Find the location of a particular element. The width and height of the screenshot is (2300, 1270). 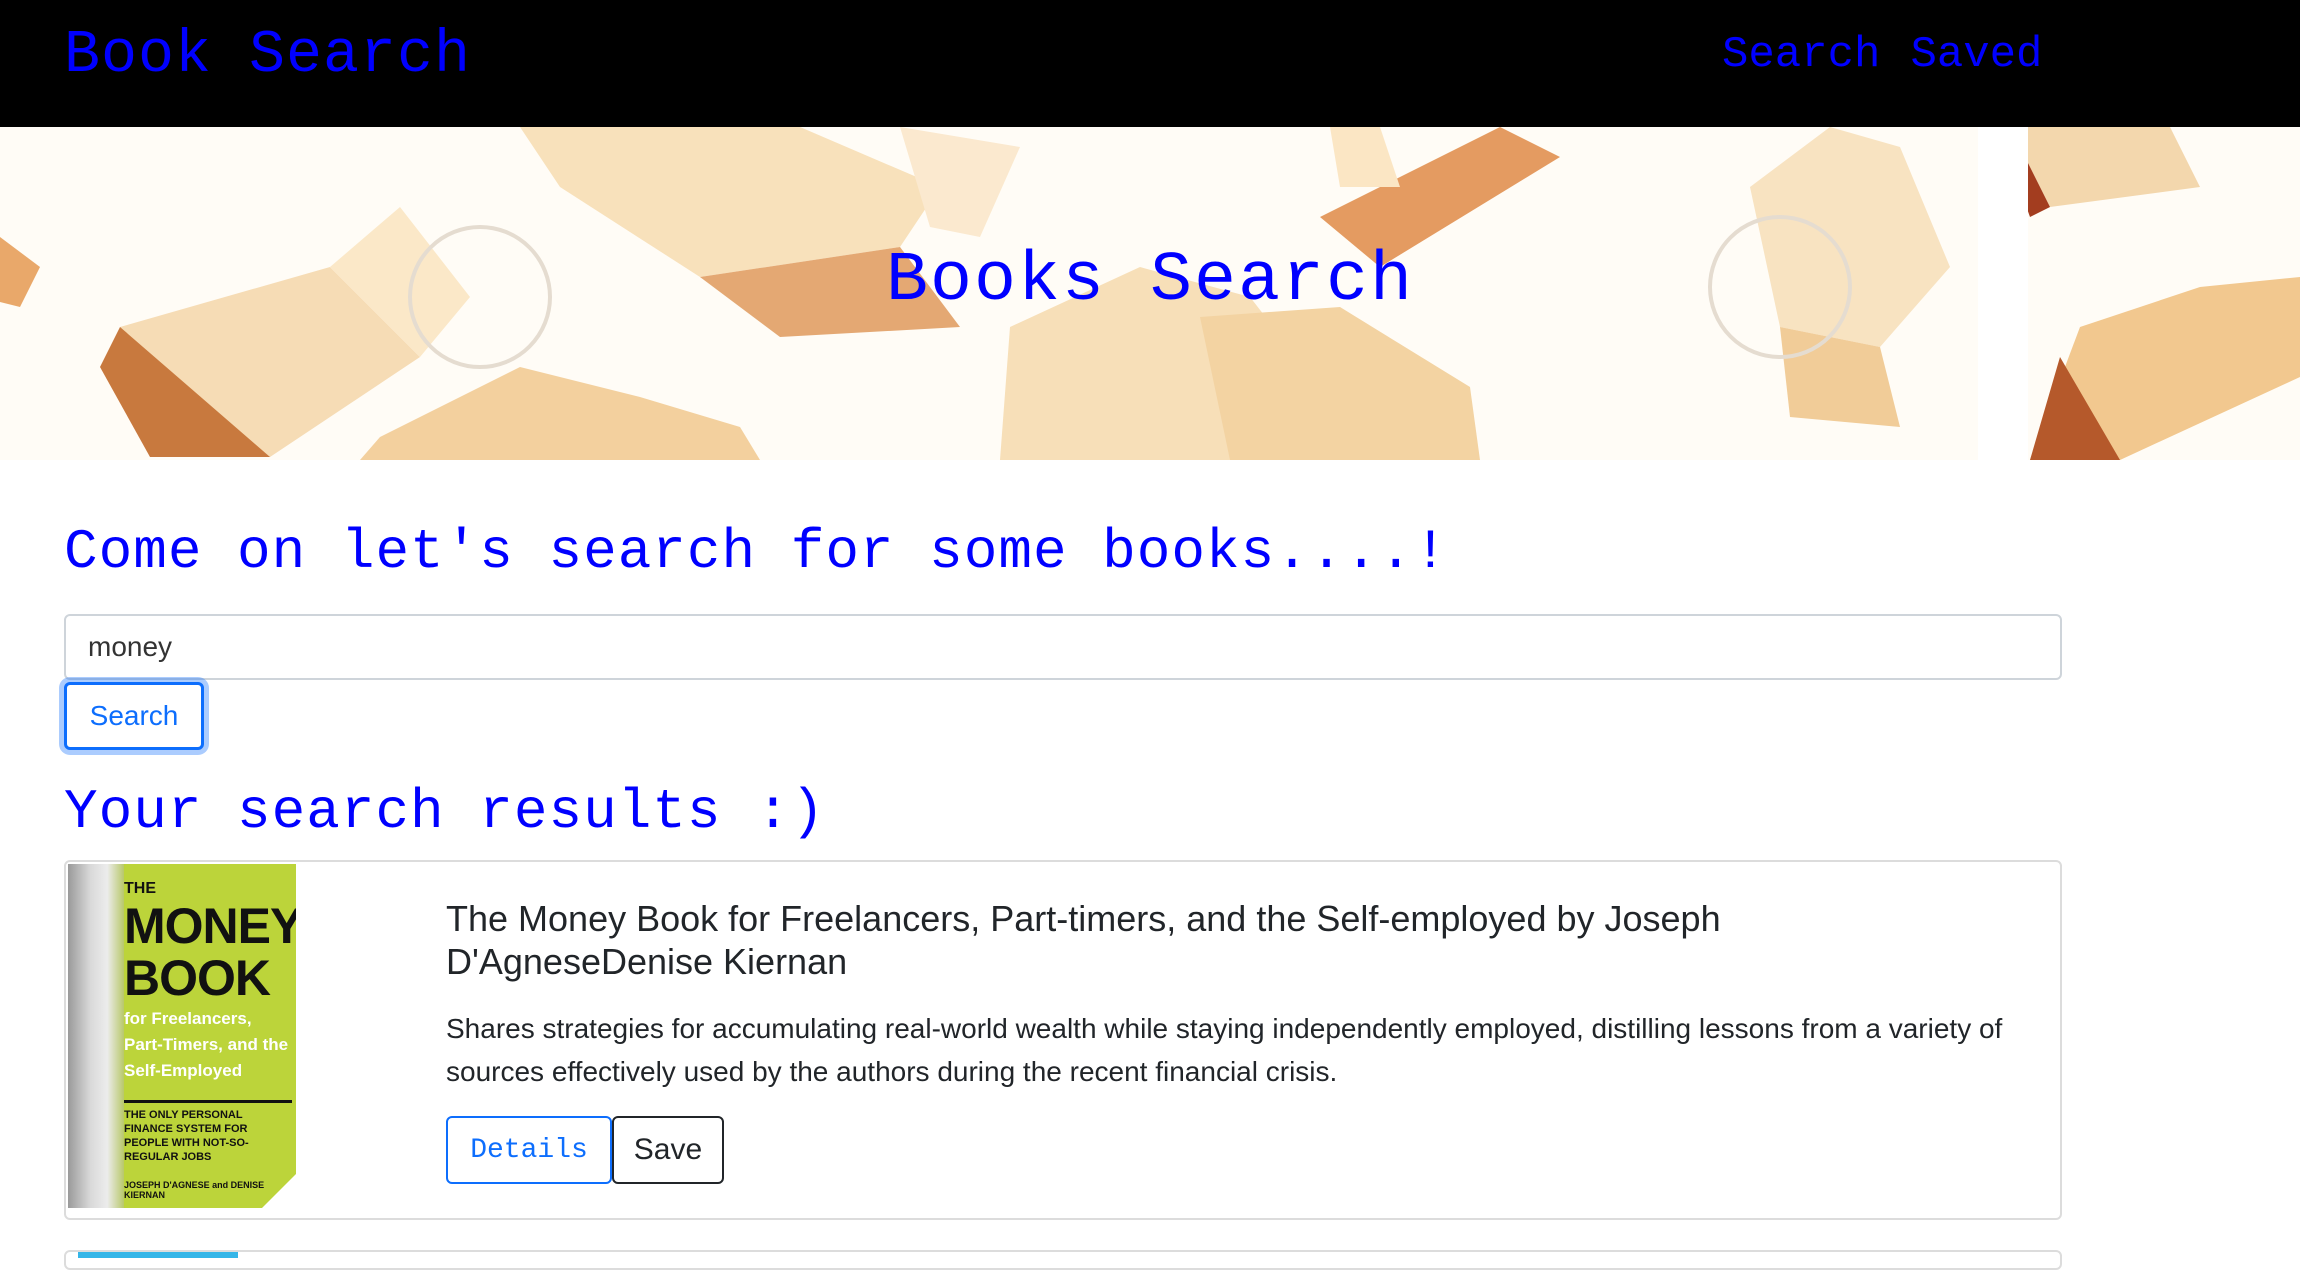

cover-portrait is located at coordinates (96, 1036).